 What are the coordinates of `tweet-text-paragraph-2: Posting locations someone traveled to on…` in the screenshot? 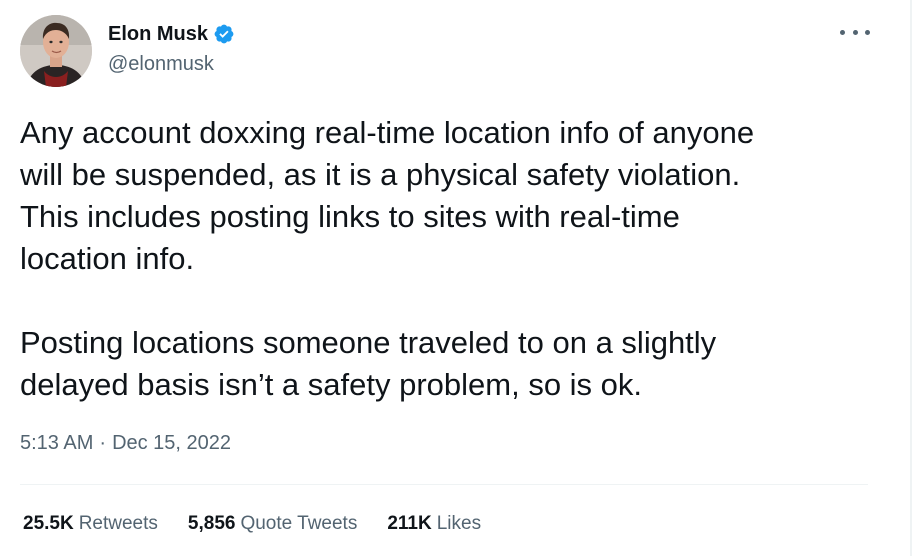 It's located at (368, 363).